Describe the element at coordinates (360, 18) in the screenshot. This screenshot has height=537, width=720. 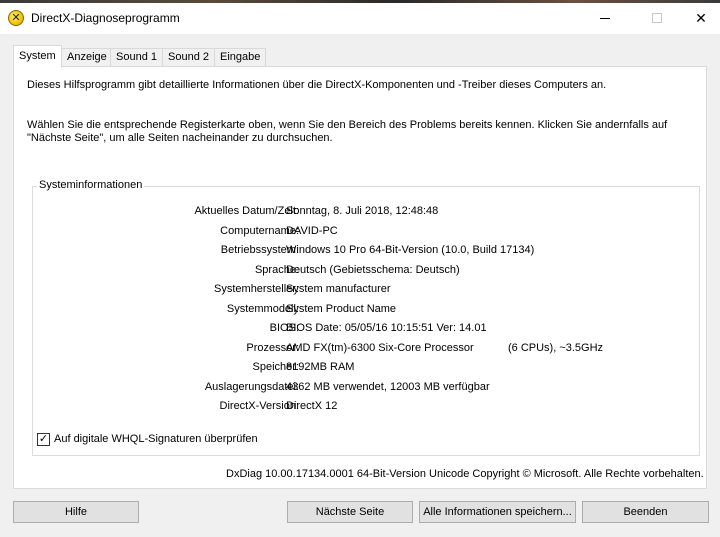
I see `title-bar: DirectX-Diagnoseprogramm ✕` at that location.